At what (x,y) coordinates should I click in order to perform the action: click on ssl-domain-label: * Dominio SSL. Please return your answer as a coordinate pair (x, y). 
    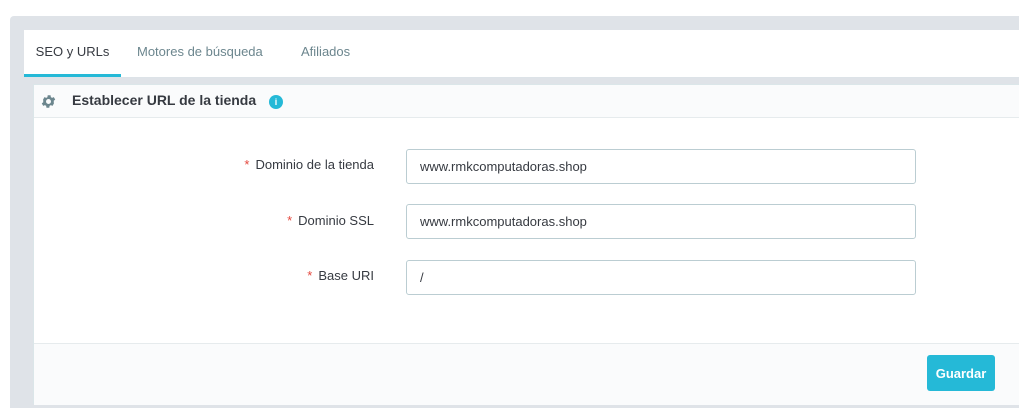
    Looking at the image, I should click on (284, 220).